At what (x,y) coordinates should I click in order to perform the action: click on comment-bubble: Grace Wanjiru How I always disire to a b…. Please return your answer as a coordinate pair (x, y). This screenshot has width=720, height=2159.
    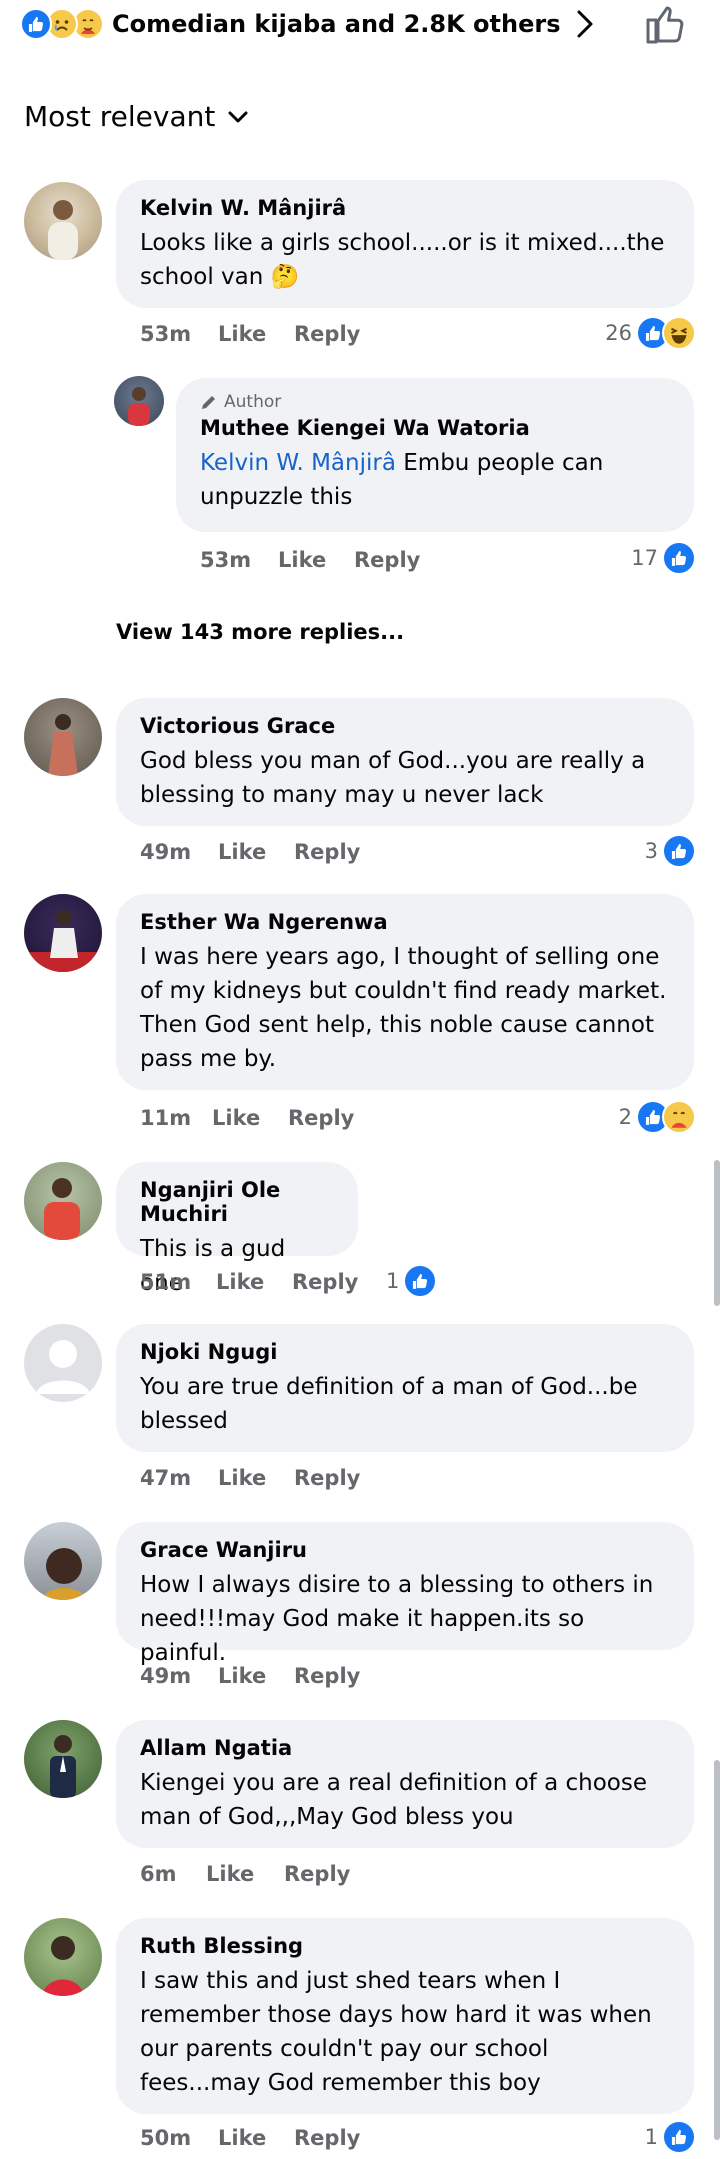
    Looking at the image, I should click on (405, 1594).